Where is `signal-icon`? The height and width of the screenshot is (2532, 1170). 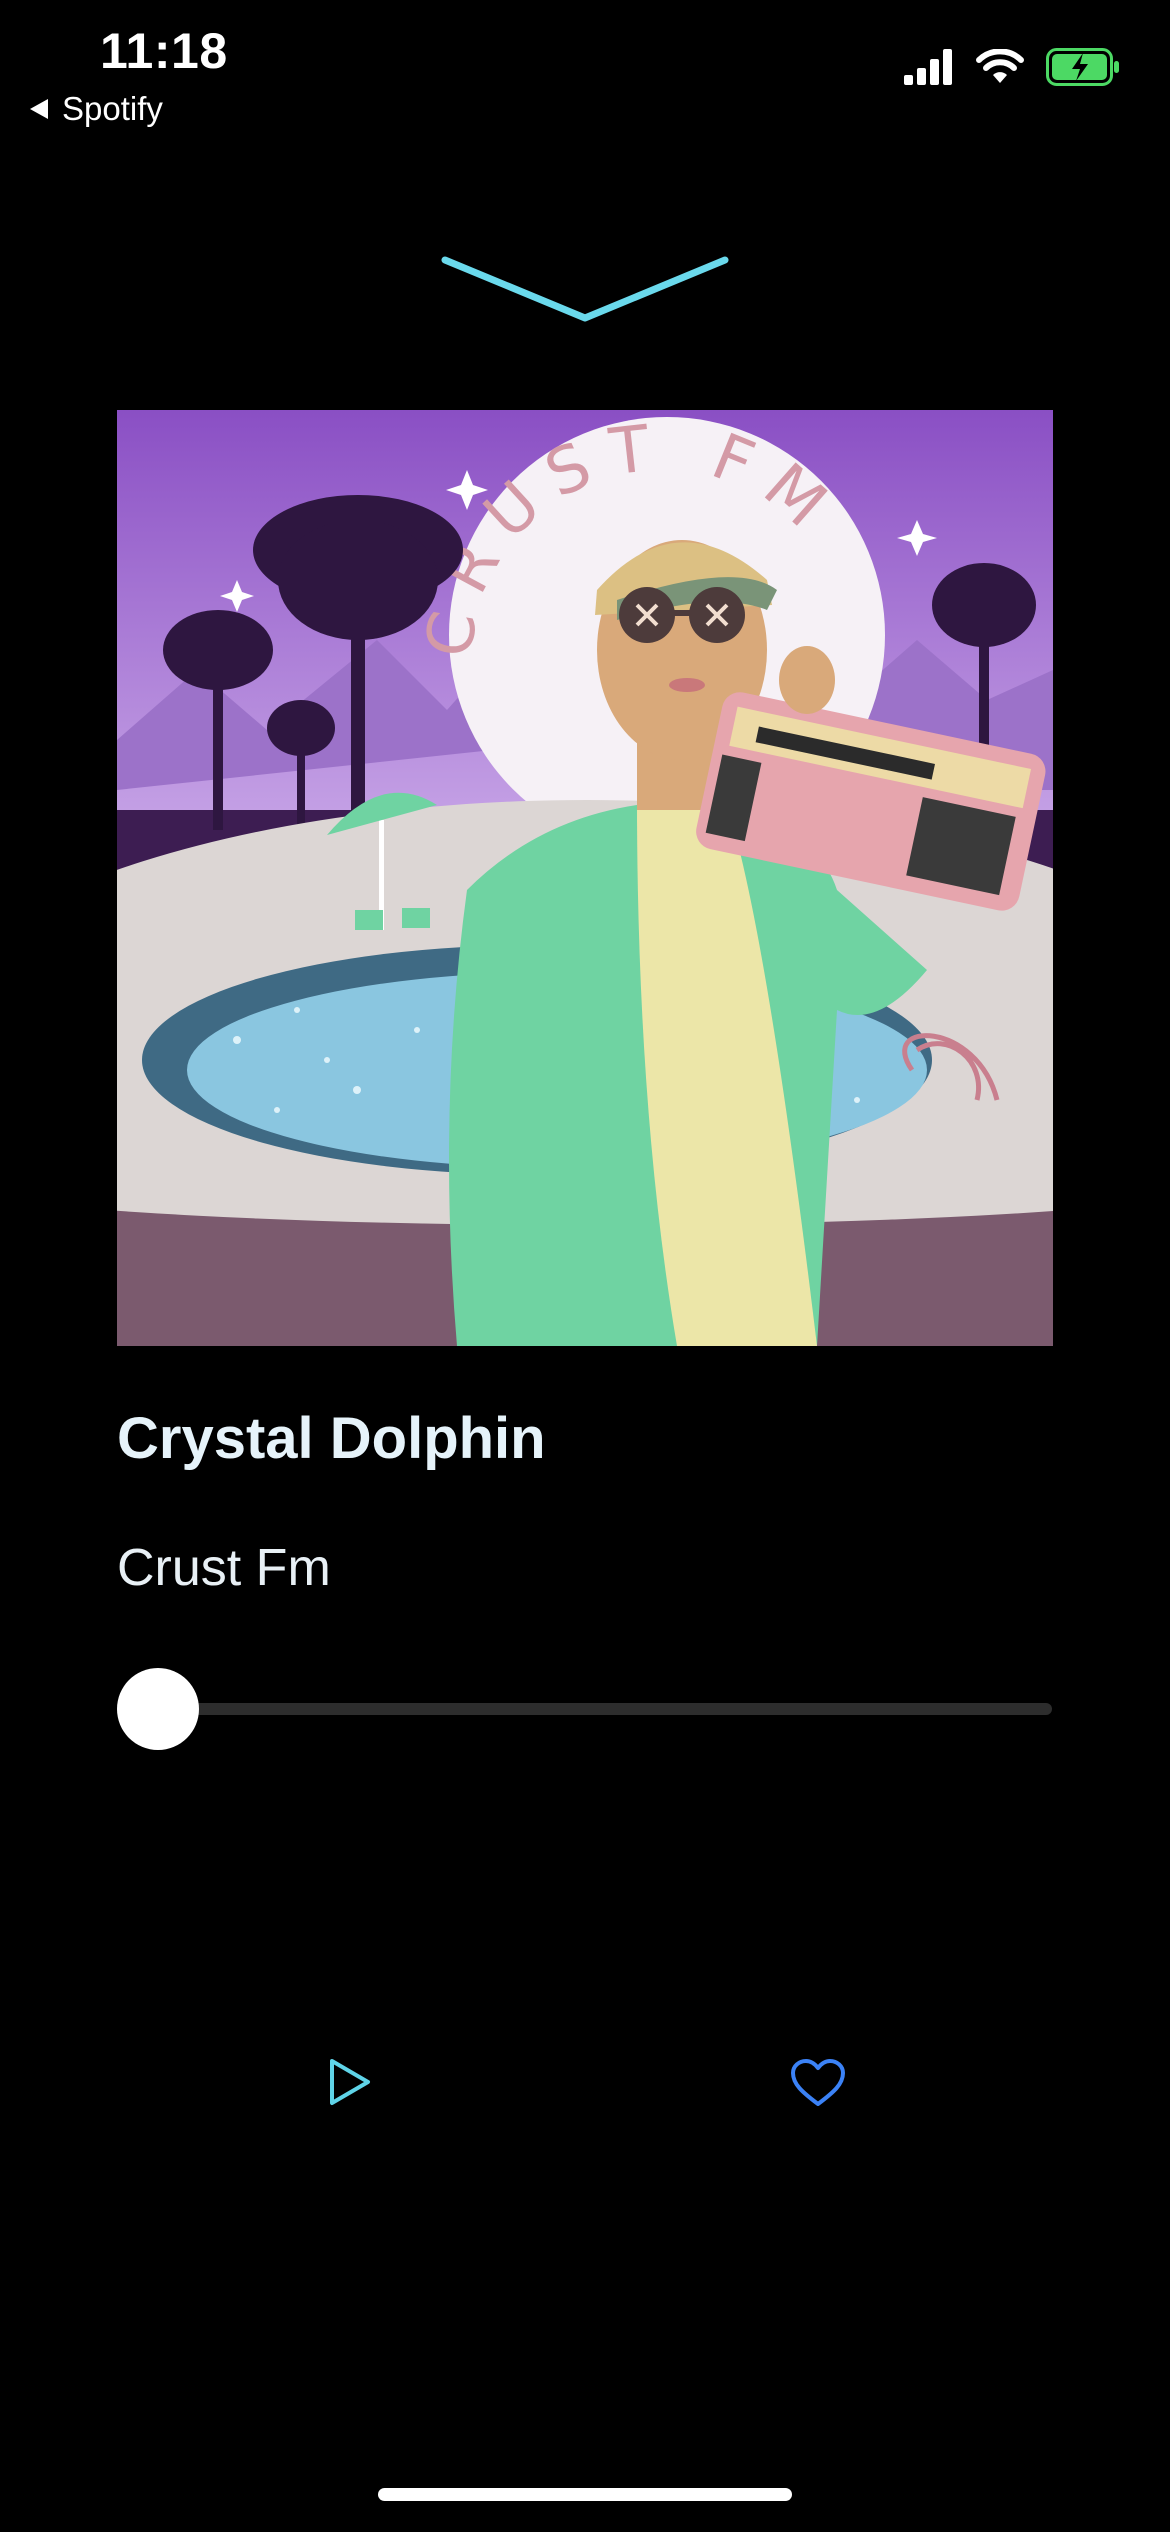
signal-icon is located at coordinates (928, 67).